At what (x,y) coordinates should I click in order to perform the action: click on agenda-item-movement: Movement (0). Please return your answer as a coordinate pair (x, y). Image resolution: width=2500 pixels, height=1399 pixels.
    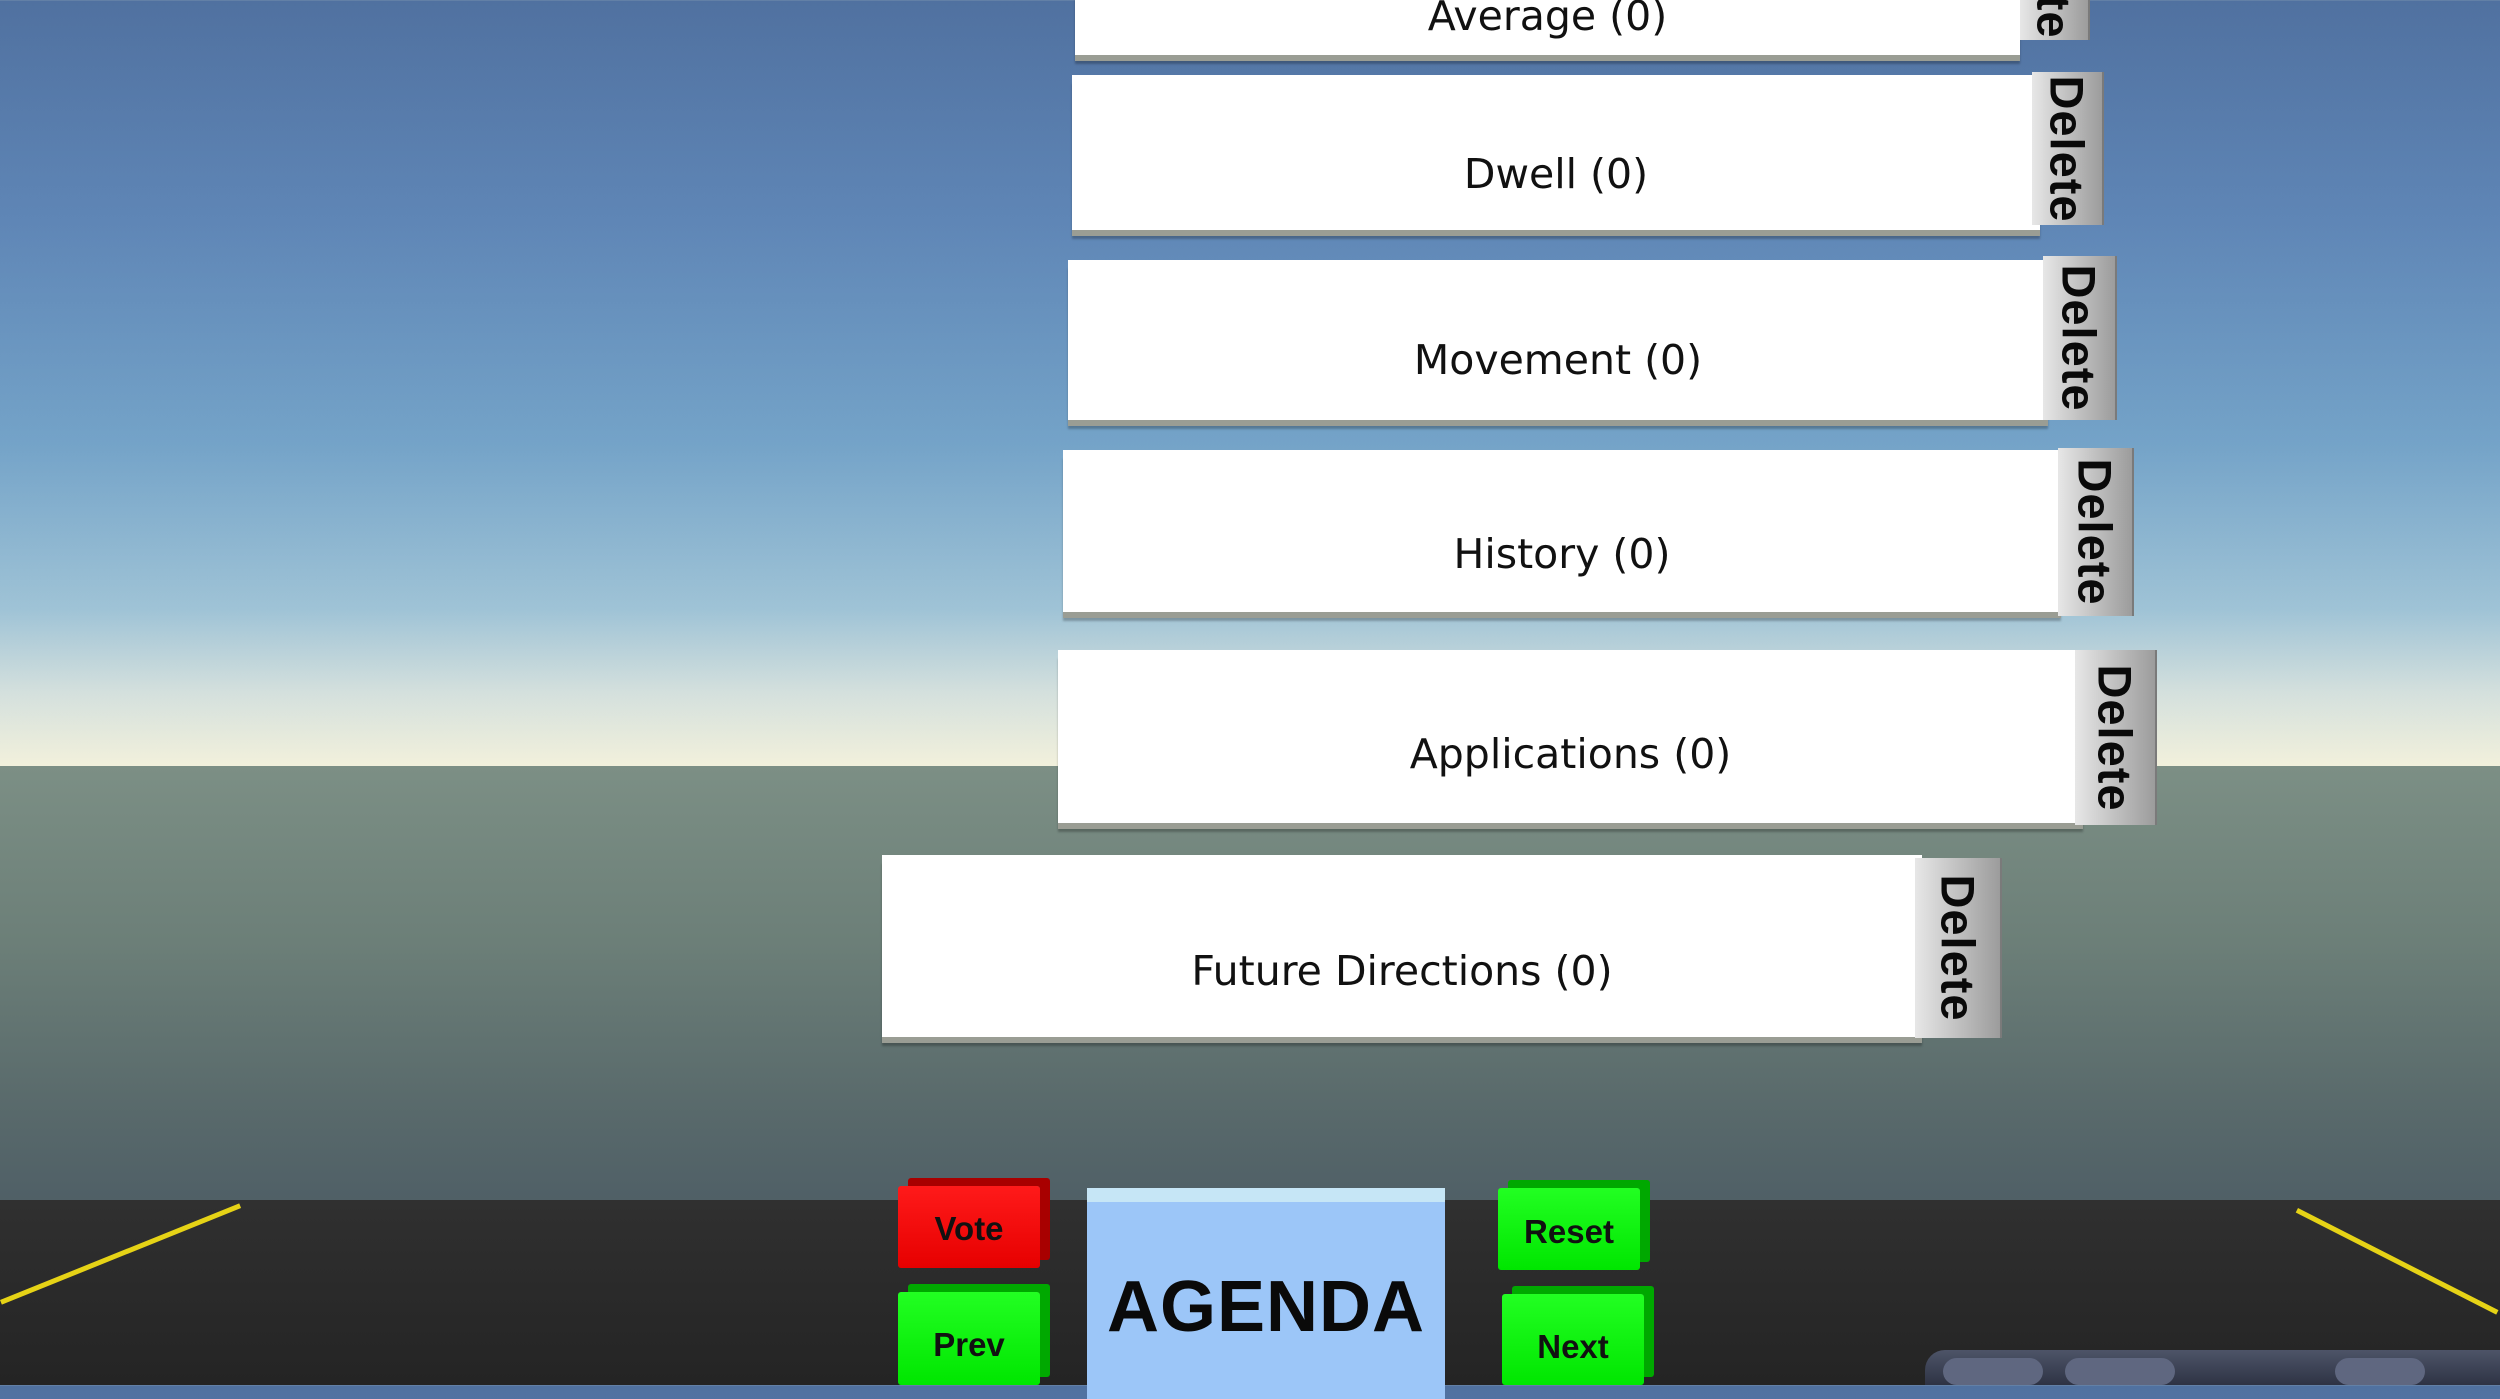
    Looking at the image, I should click on (1558, 340).